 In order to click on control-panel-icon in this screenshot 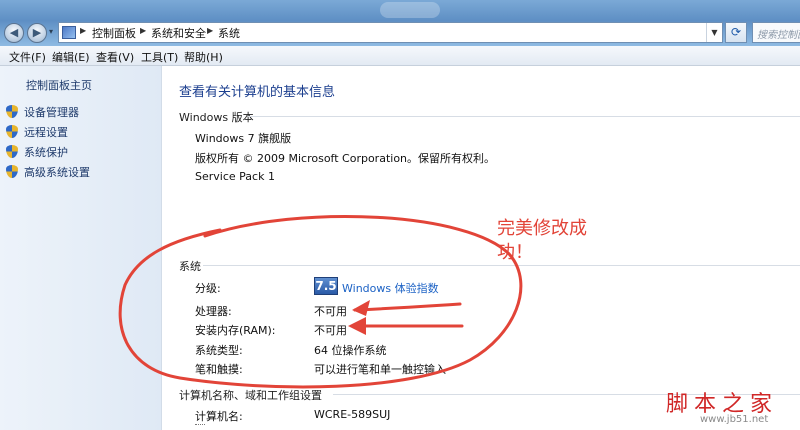, I will do `click(69, 32)`.